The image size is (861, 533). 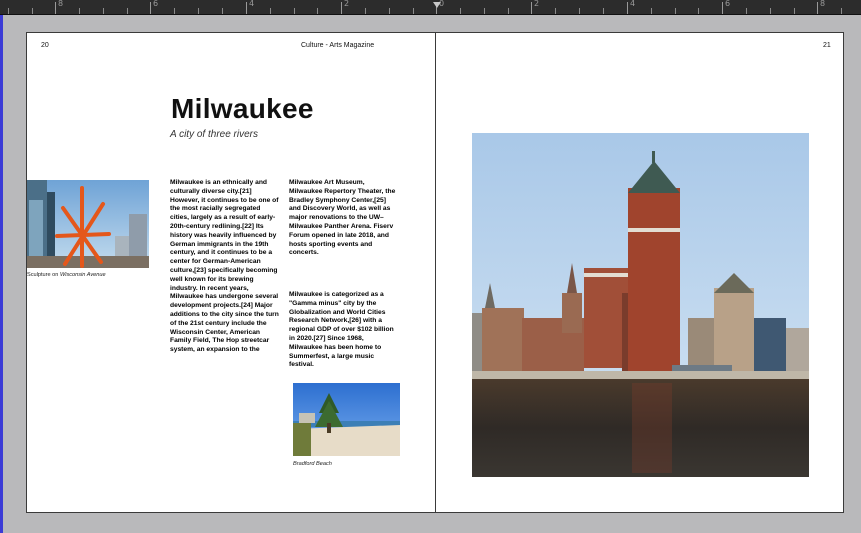 I want to click on sculpture-caption: Sculpture on Wisconsin Avenue, so click(x=97, y=275).